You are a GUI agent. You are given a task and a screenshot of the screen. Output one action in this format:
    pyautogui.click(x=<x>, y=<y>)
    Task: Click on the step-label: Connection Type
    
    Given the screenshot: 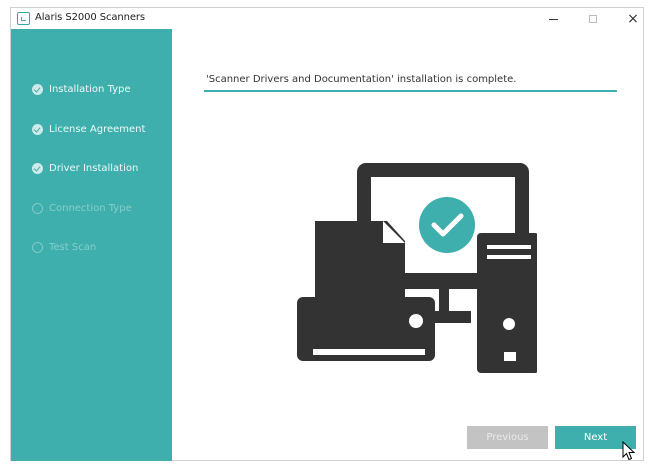 What is the action you would take?
    pyautogui.click(x=90, y=208)
    